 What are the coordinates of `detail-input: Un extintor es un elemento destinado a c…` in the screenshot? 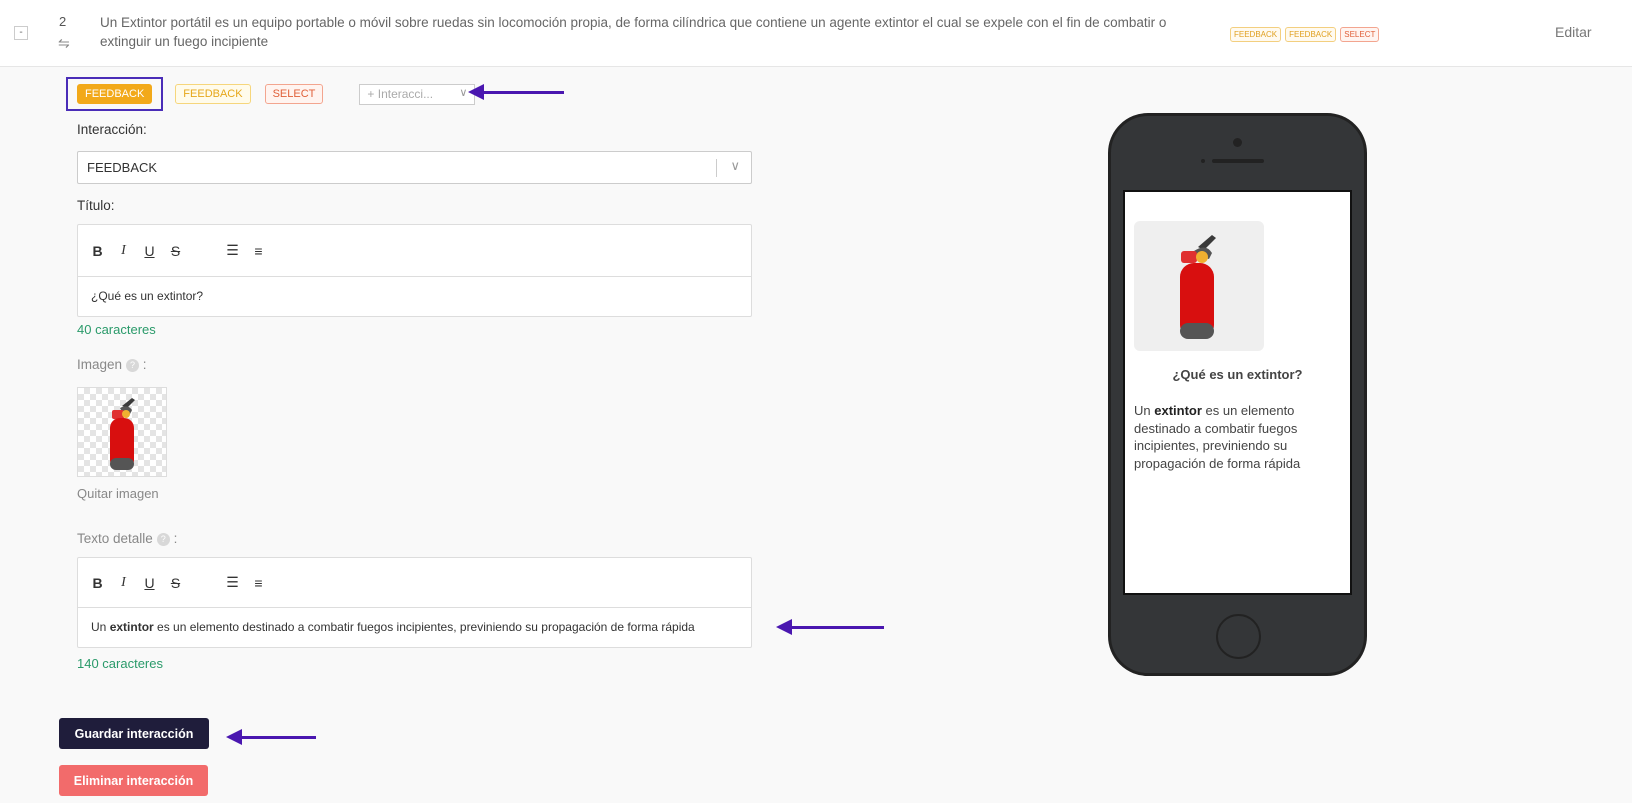 It's located at (414, 627).